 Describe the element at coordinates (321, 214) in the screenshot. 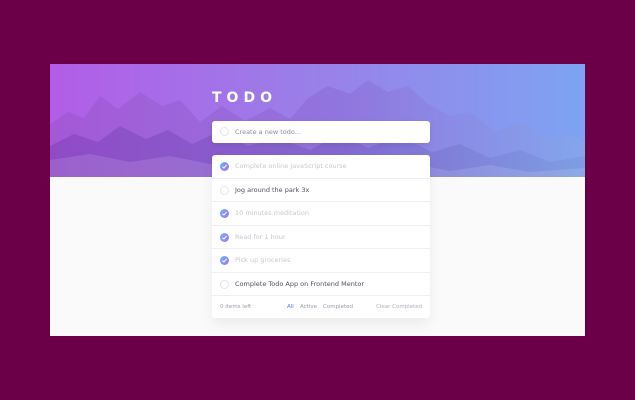

I see `todo-item: 10 minutes meditation` at that location.